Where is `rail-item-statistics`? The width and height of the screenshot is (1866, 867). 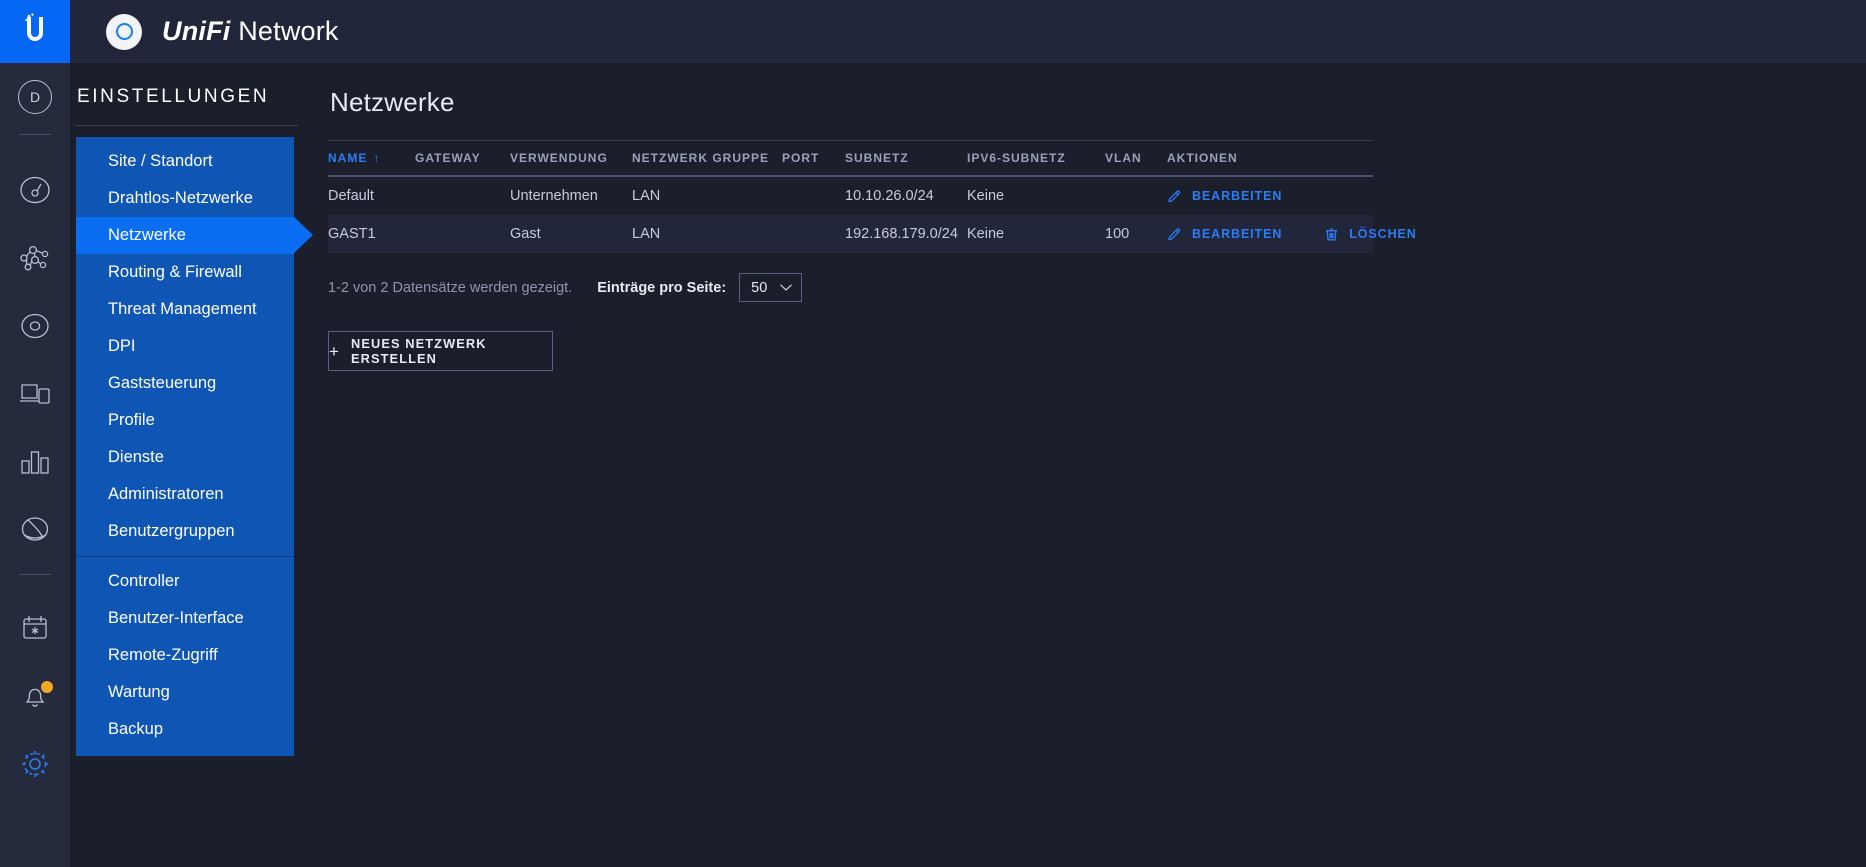 rail-item-statistics is located at coordinates (35, 462).